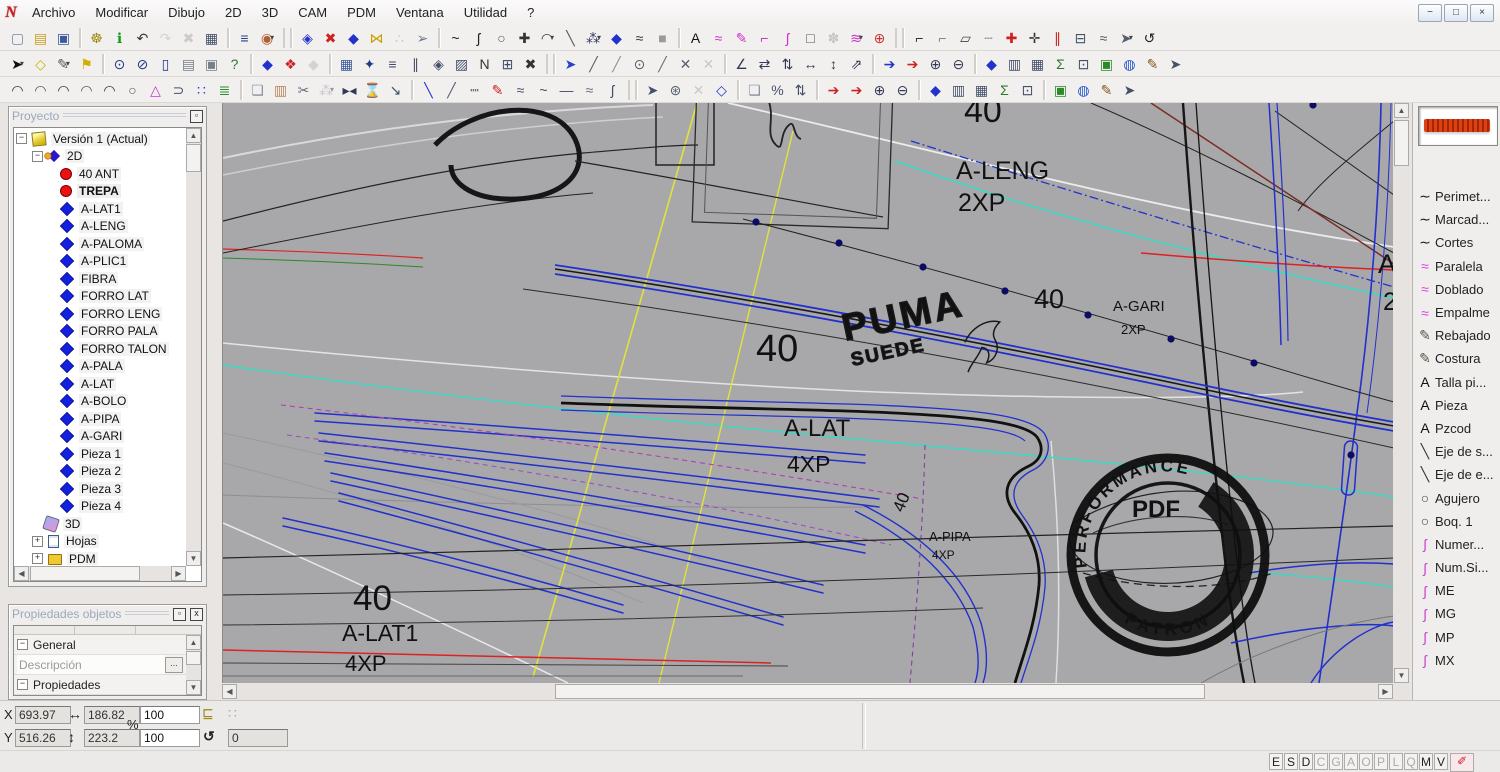 Image resolution: width=1500 pixels, height=772 pixels. I want to click on tool-agujero: ○ Agujero, so click(1457, 497).